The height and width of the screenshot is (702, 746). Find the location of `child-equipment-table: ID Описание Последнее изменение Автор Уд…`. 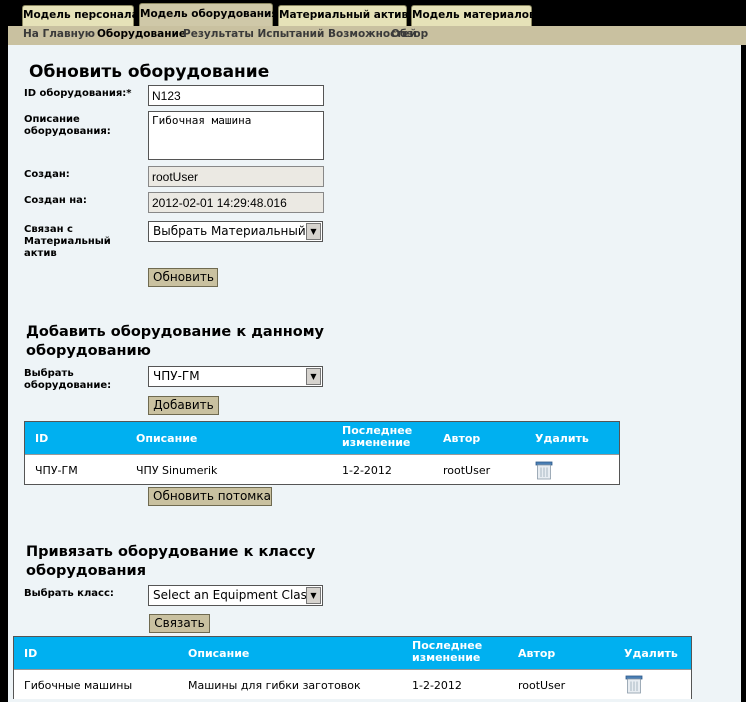

child-equipment-table: ID Описание Последнее изменение Автор Уд… is located at coordinates (322, 453).